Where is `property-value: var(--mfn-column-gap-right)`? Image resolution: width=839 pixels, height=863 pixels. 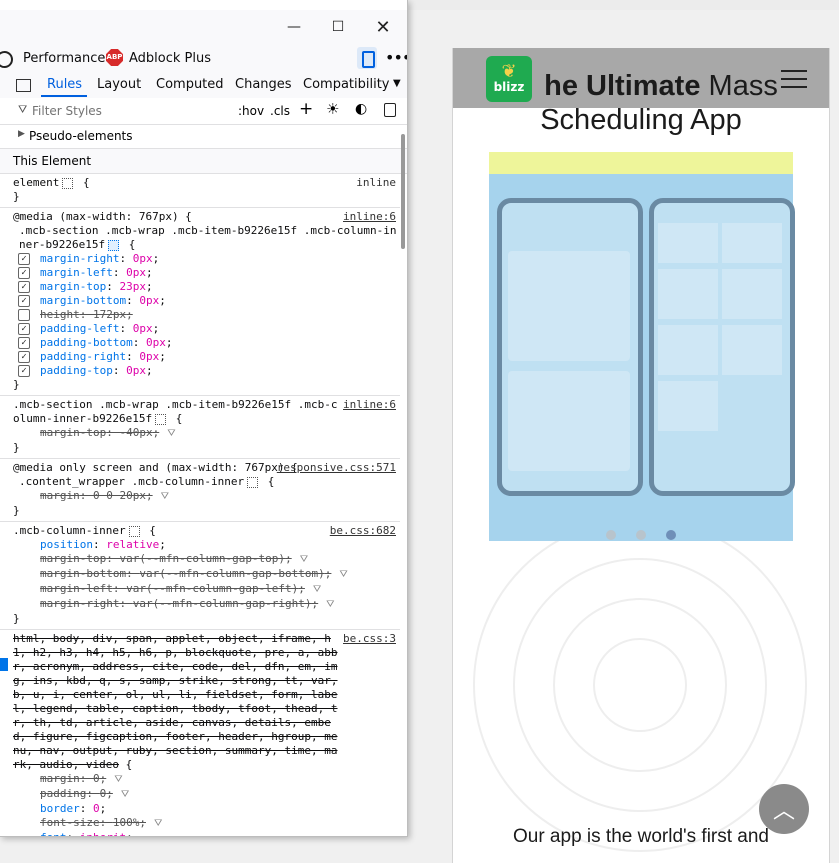
property-value: var(--mfn-column-gap-right) is located at coordinates (222, 603).